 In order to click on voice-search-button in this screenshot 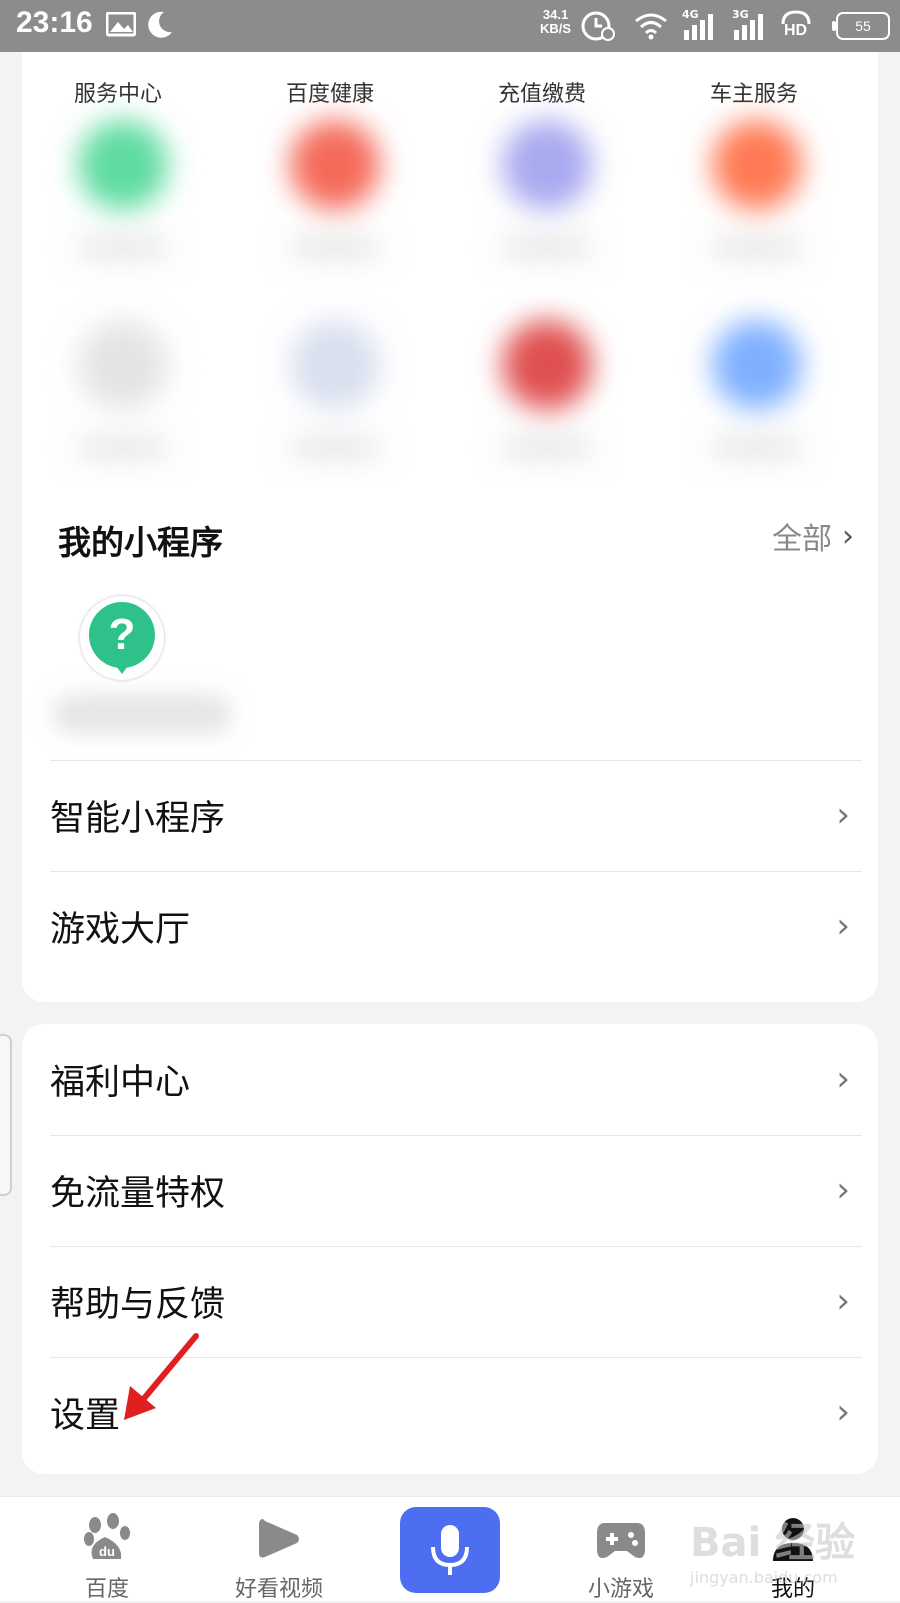, I will do `click(450, 1550)`.